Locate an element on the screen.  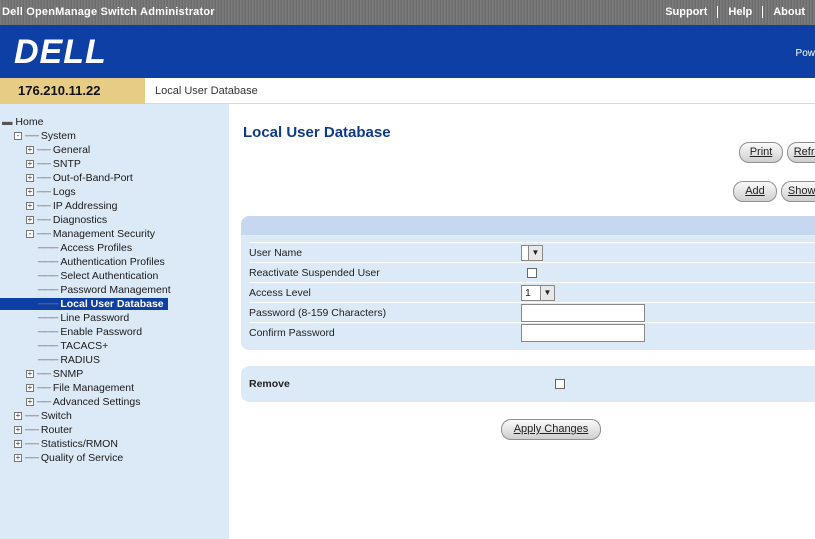
banner-right-text: Pow is located at coordinates (805, 53).